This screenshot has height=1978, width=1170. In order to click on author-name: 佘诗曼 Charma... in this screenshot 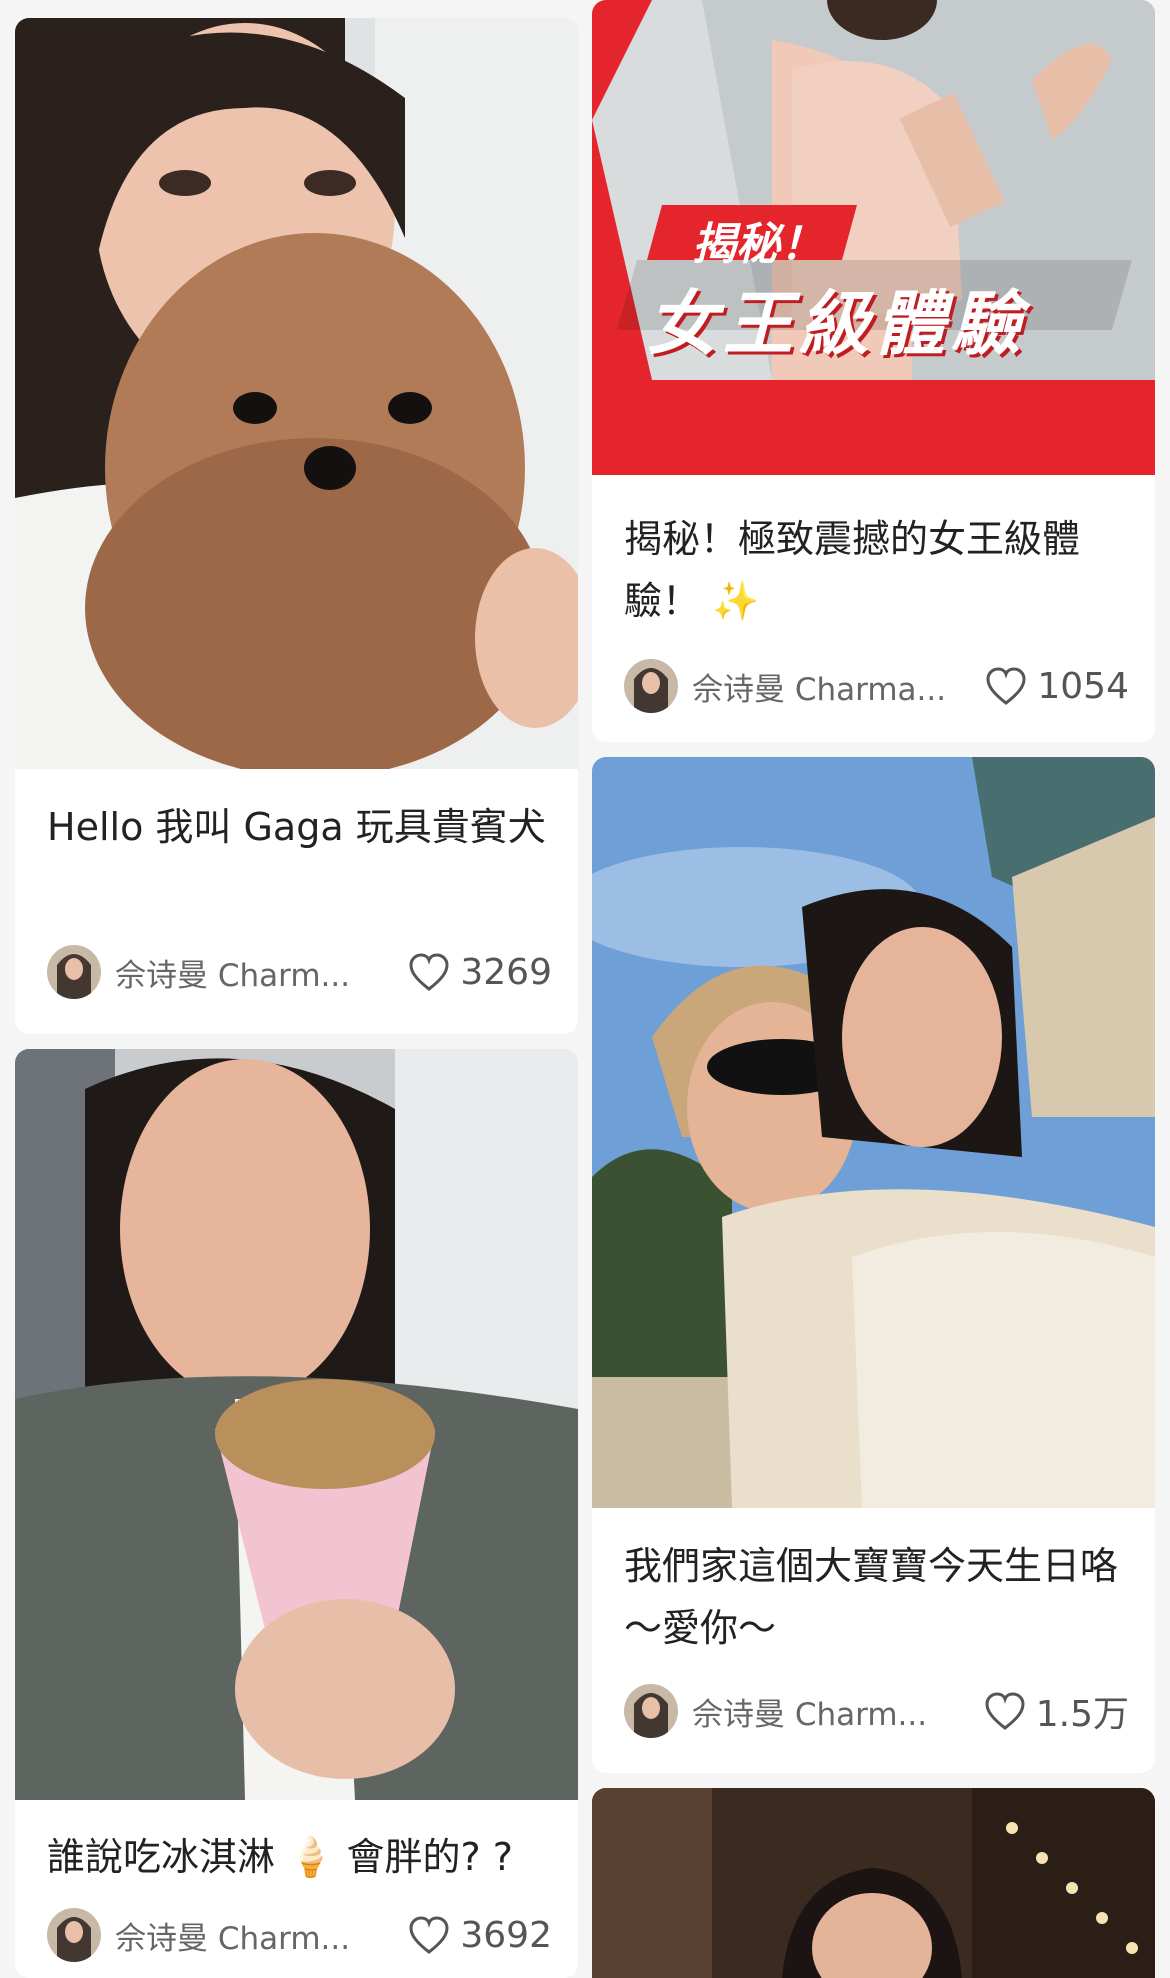, I will do `click(829, 686)`.